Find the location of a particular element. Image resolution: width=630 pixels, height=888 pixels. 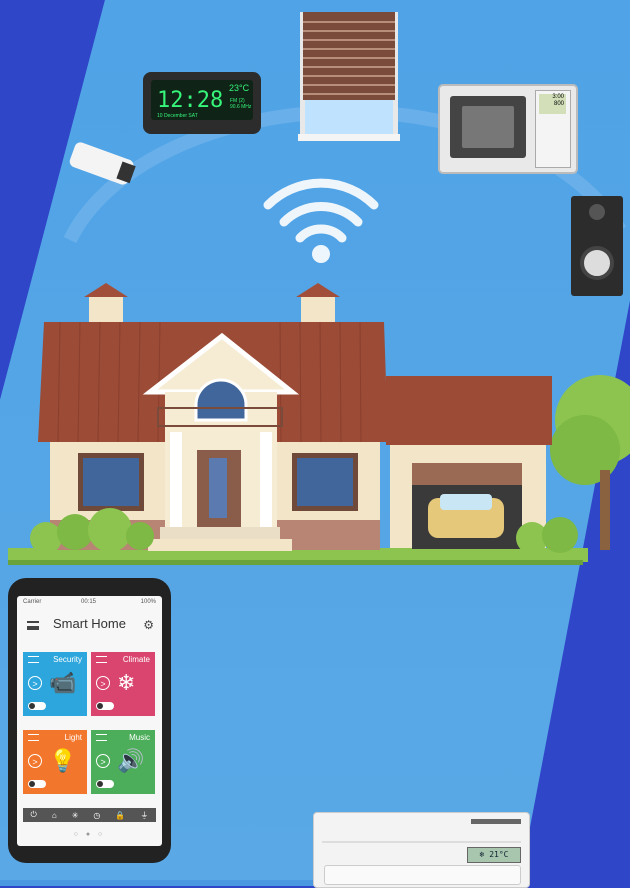

ac-display: ❄ 21°C is located at coordinates (494, 855).